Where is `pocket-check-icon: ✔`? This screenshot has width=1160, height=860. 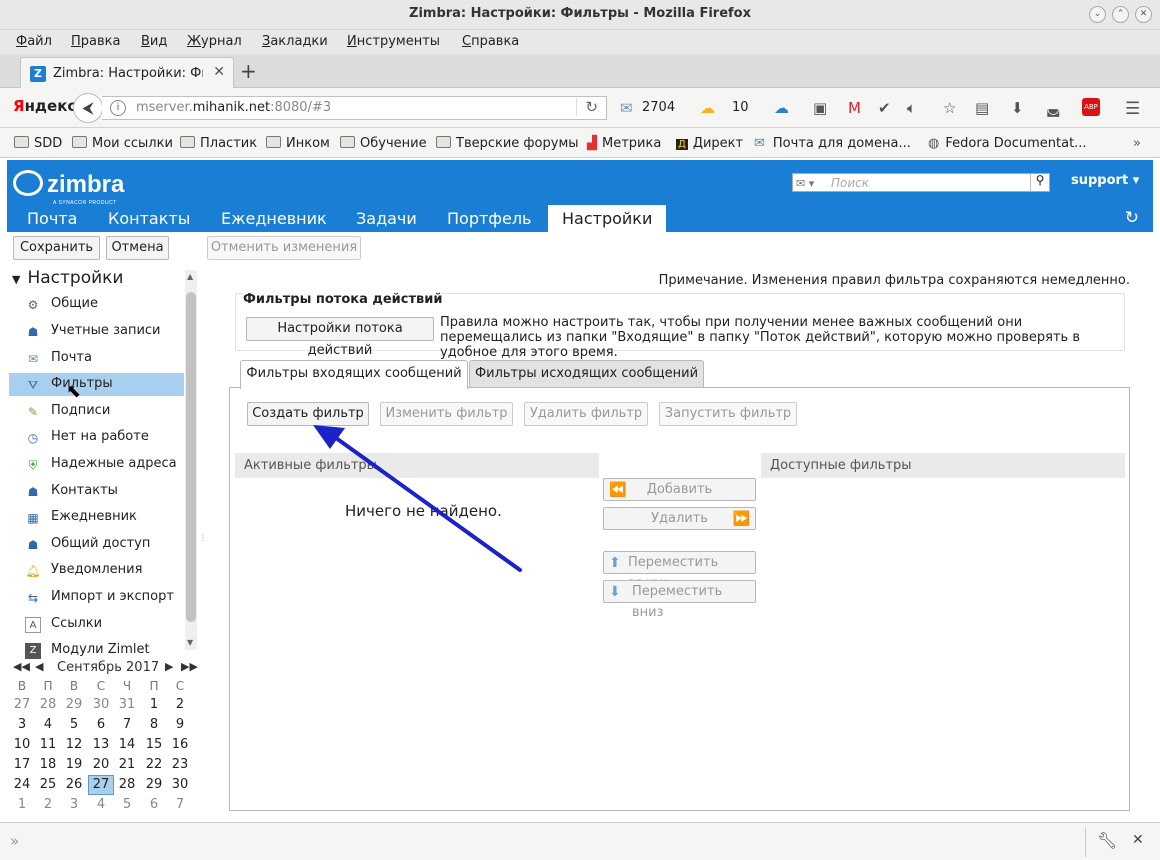 pocket-check-icon: ✔ is located at coordinates (884, 108).